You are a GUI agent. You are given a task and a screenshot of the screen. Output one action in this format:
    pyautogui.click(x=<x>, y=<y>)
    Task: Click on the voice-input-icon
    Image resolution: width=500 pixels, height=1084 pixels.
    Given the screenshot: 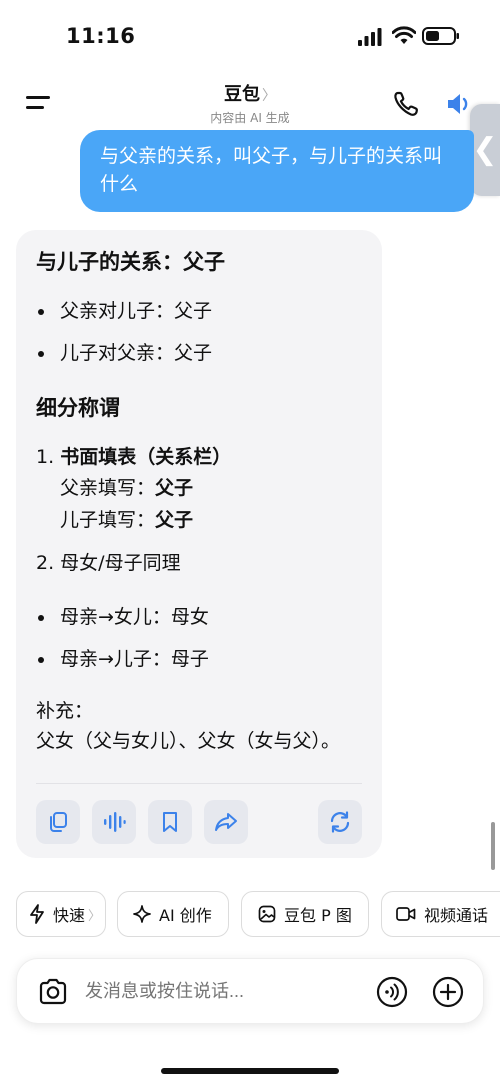 What is the action you would take?
    pyautogui.click(x=392, y=992)
    